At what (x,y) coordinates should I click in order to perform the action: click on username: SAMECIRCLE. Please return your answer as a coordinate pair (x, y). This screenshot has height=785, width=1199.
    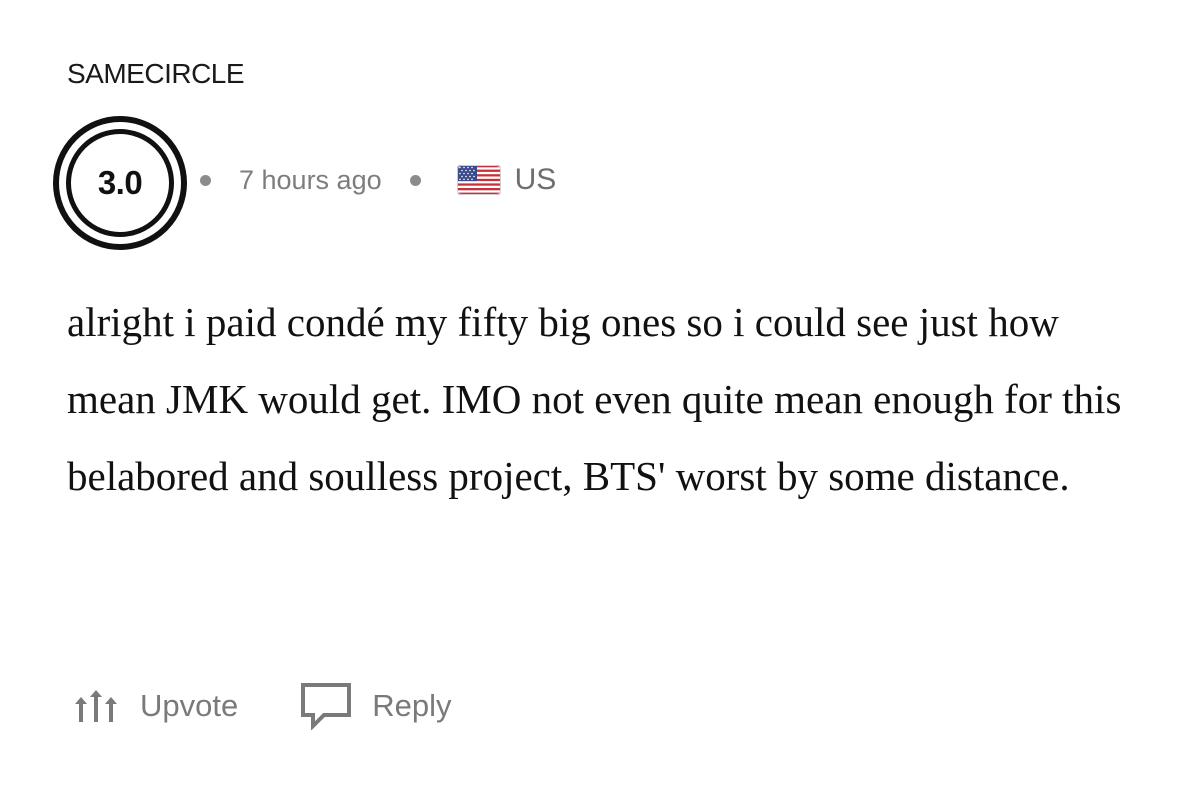
    Looking at the image, I should click on (156, 74).